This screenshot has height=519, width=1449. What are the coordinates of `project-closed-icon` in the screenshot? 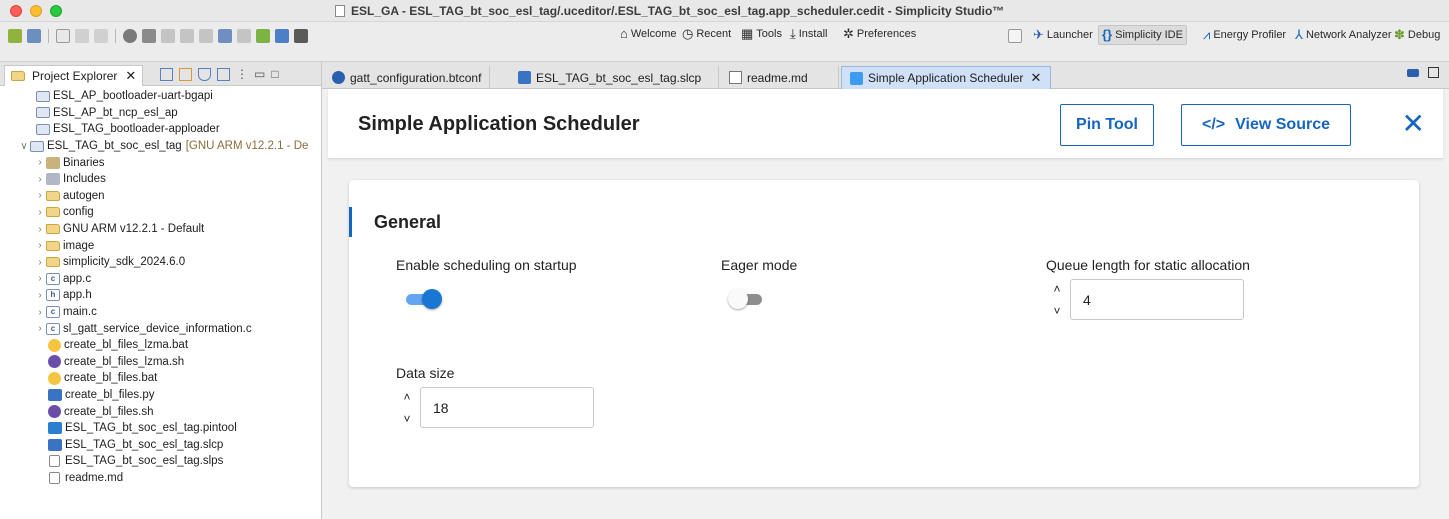 It's located at (43, 113).